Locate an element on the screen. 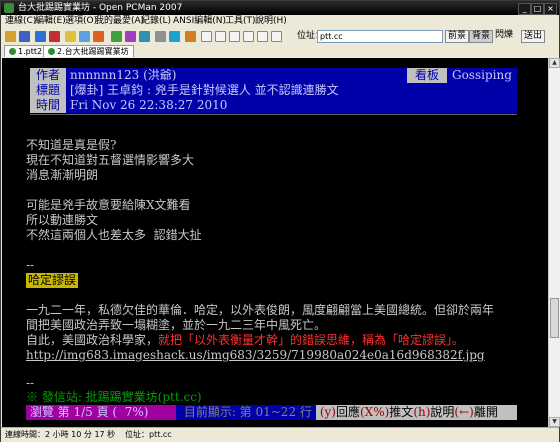 This screenshot has height=442, width=560. menu-help: 說明(H) is located at coordinates (271, 21).